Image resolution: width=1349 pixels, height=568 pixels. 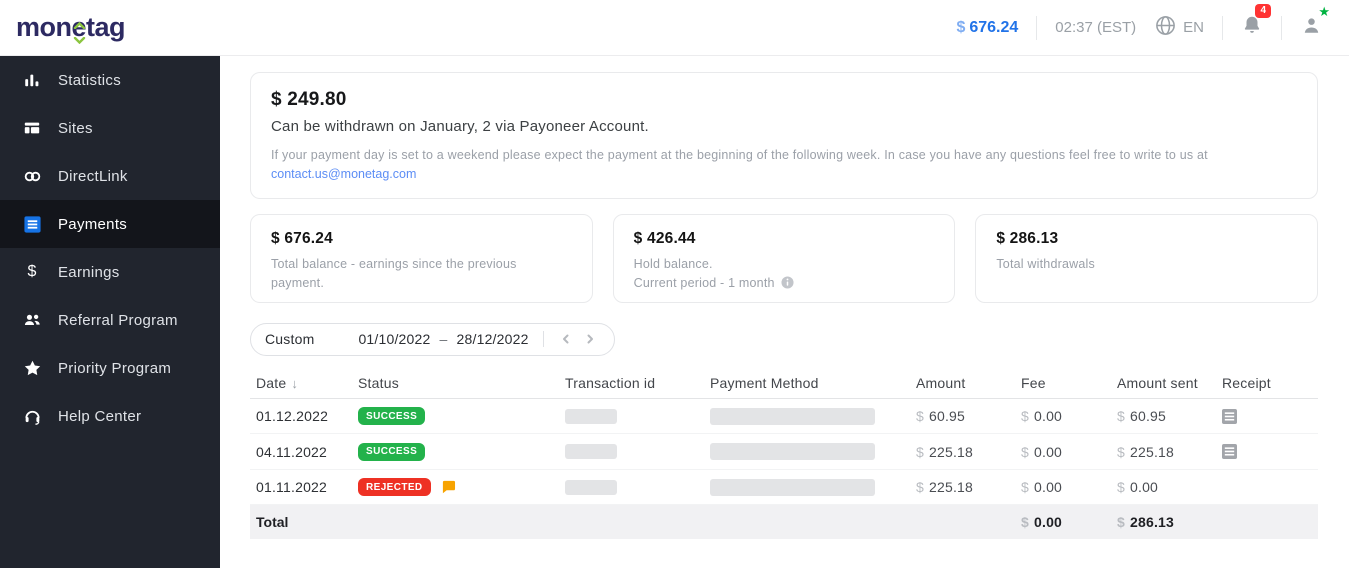 I want to click on total-fee: $0.00, so click(x=1042, y=522).